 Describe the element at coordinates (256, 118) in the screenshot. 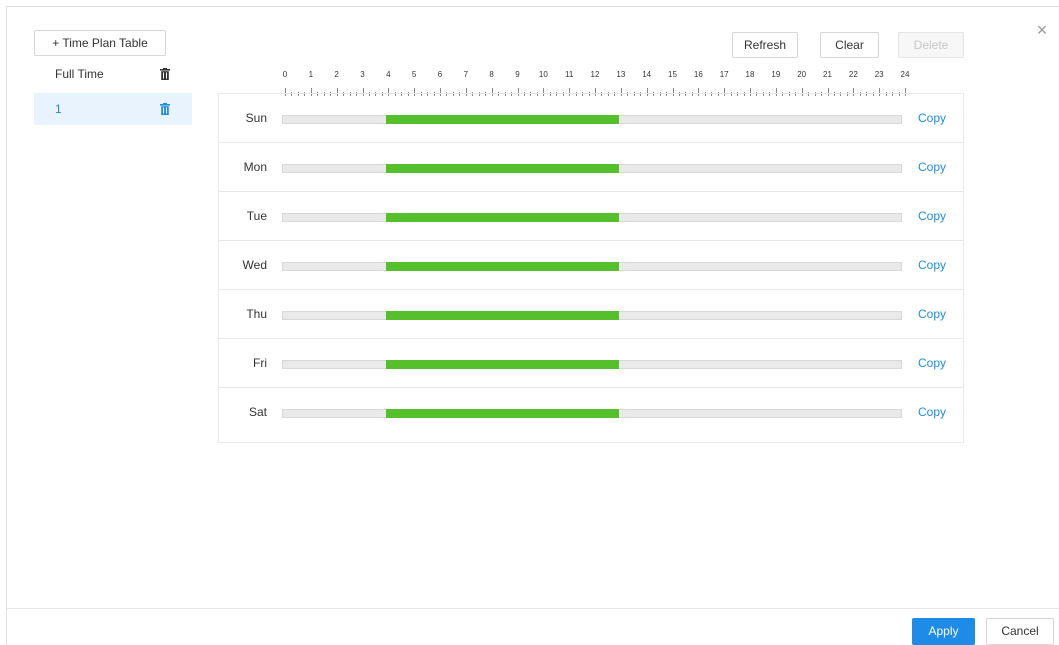

I see `day-label: Sun` at that location.